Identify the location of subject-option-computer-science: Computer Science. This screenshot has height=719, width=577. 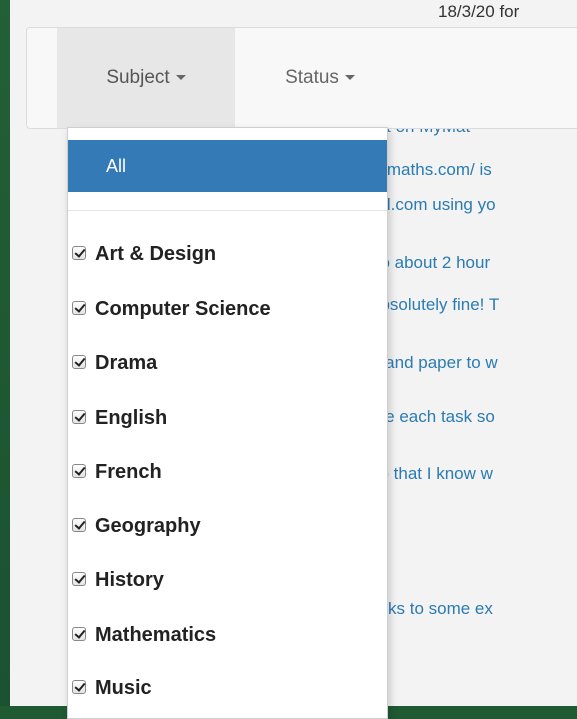
(227, 309).